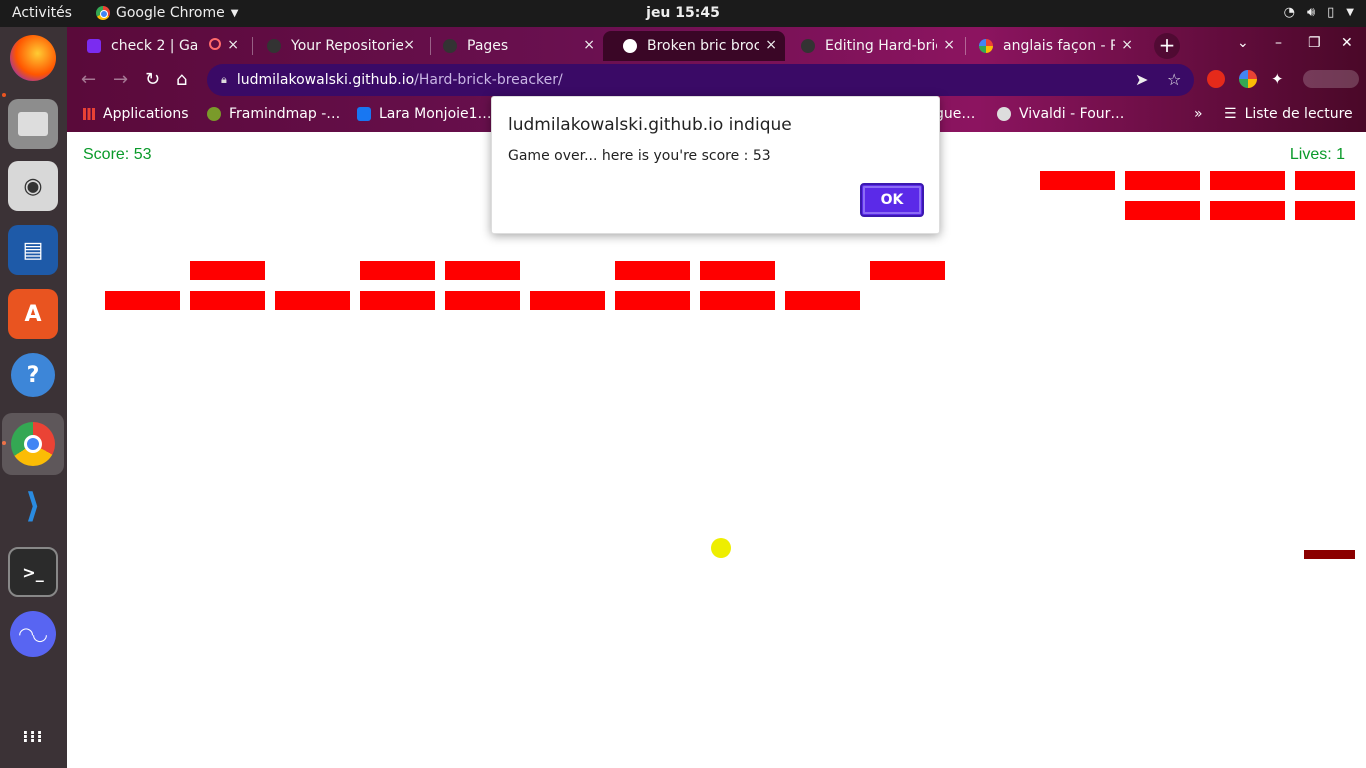  Describe the element at coordinates (1317, 154) in the screenshot. I see `lives-display: Lives: 1` at that location.